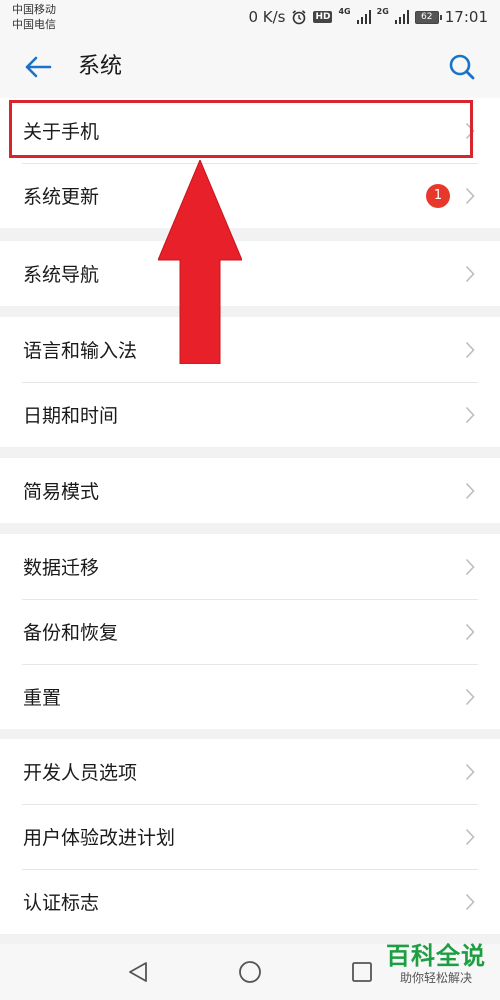  I want to click on setting-item-language-input: 语言和输入法, so click(250, 349).